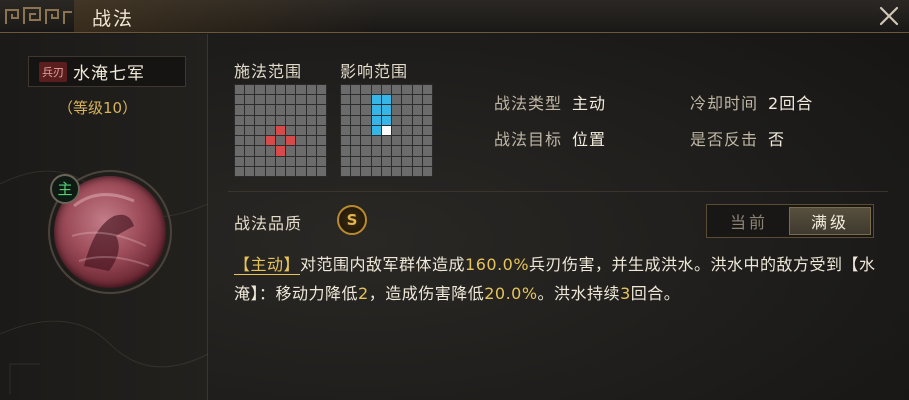  I want to click on description-text: 回合。, so click(655, 293).